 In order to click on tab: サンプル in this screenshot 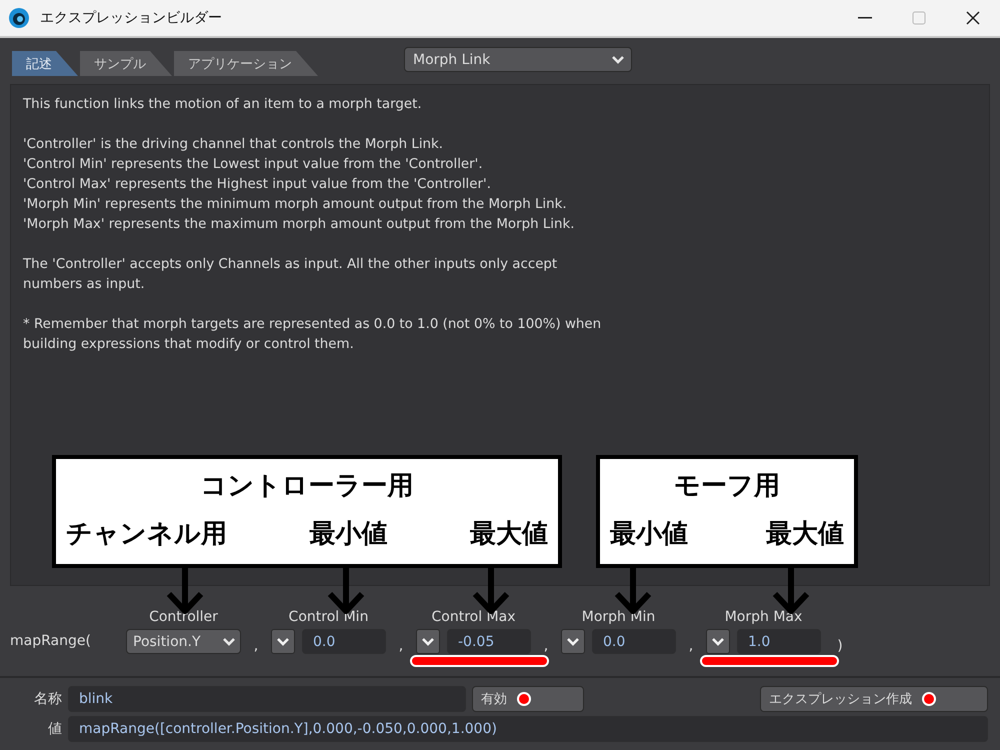, I will do `click(126, 63)`.